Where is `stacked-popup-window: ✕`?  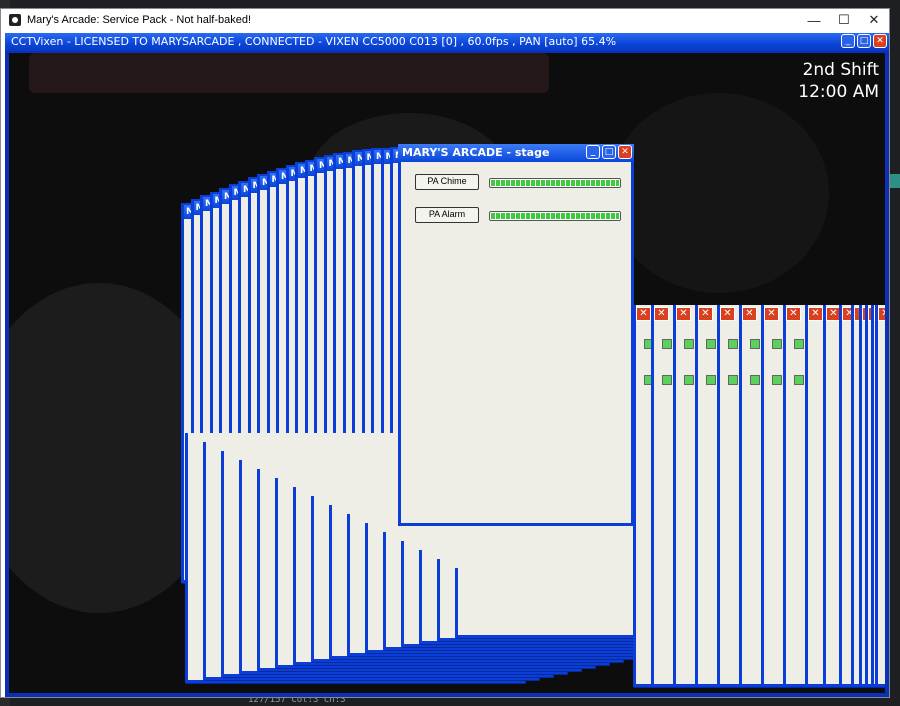
stacked-popup-window: ✕ is located at coordinates (880, 496).